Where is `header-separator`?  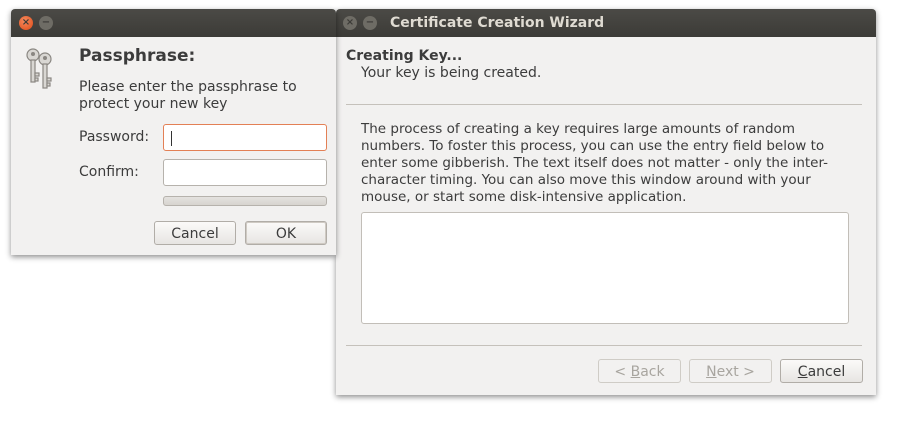
header-separator is located at coordinates (604, 104).